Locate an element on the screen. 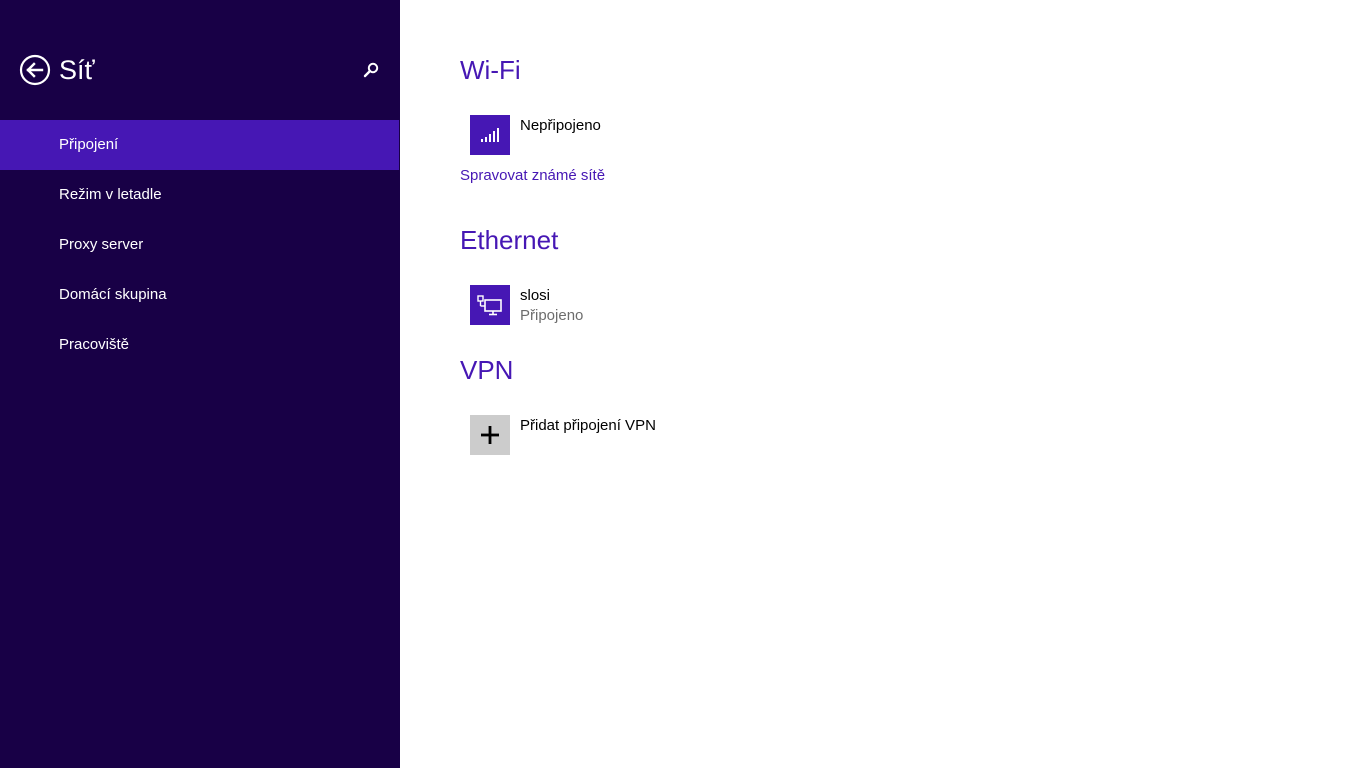  plus-icon is located at coordinates (490, 435).